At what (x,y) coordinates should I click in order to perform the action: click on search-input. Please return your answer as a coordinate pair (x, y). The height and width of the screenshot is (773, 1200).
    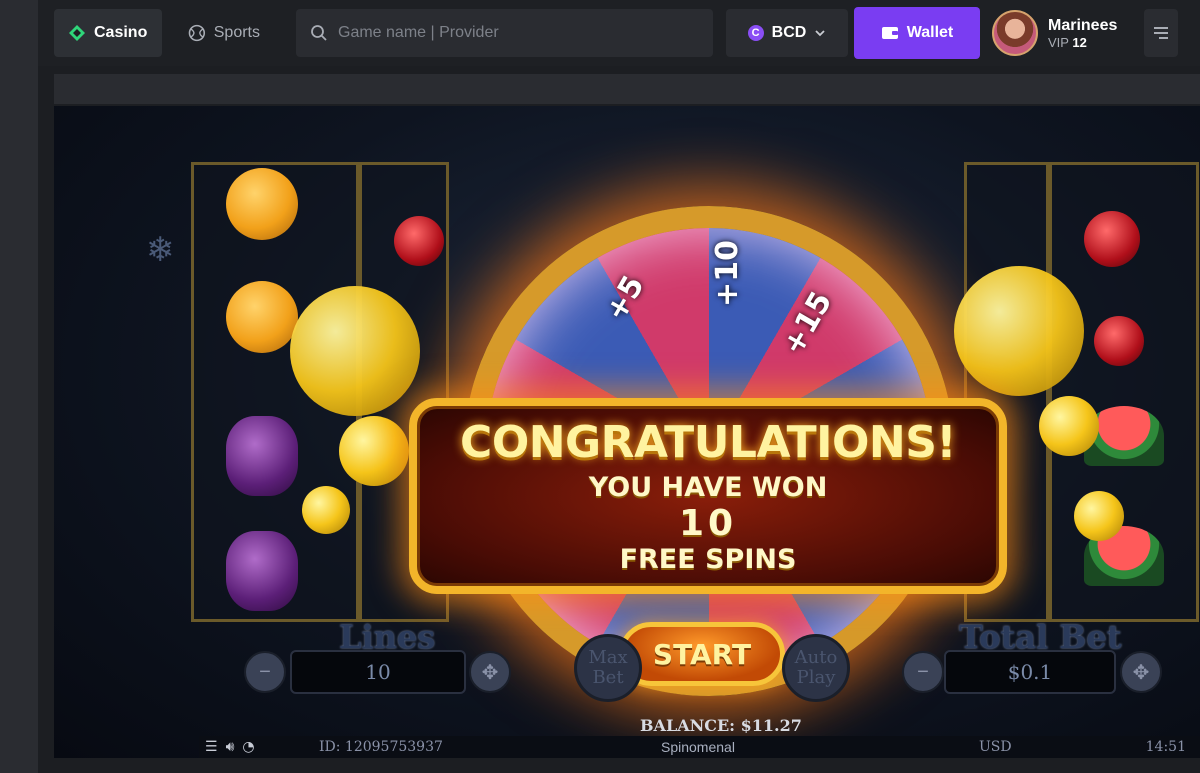
    Looking at the image, I should click on (508, 33).